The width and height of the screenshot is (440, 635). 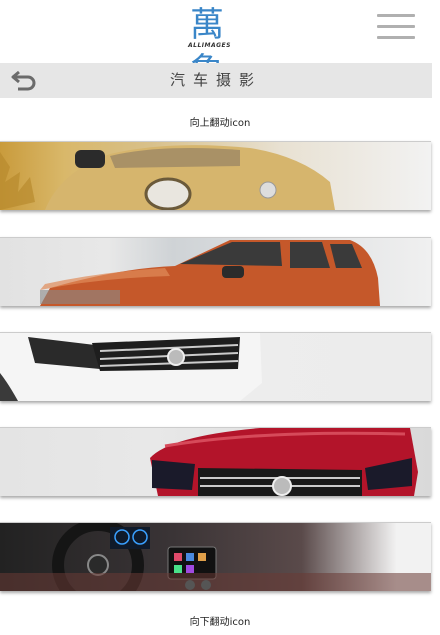 I want to click on scroll-down-hint: 向下翻动icon, so click(x=220, y=620).